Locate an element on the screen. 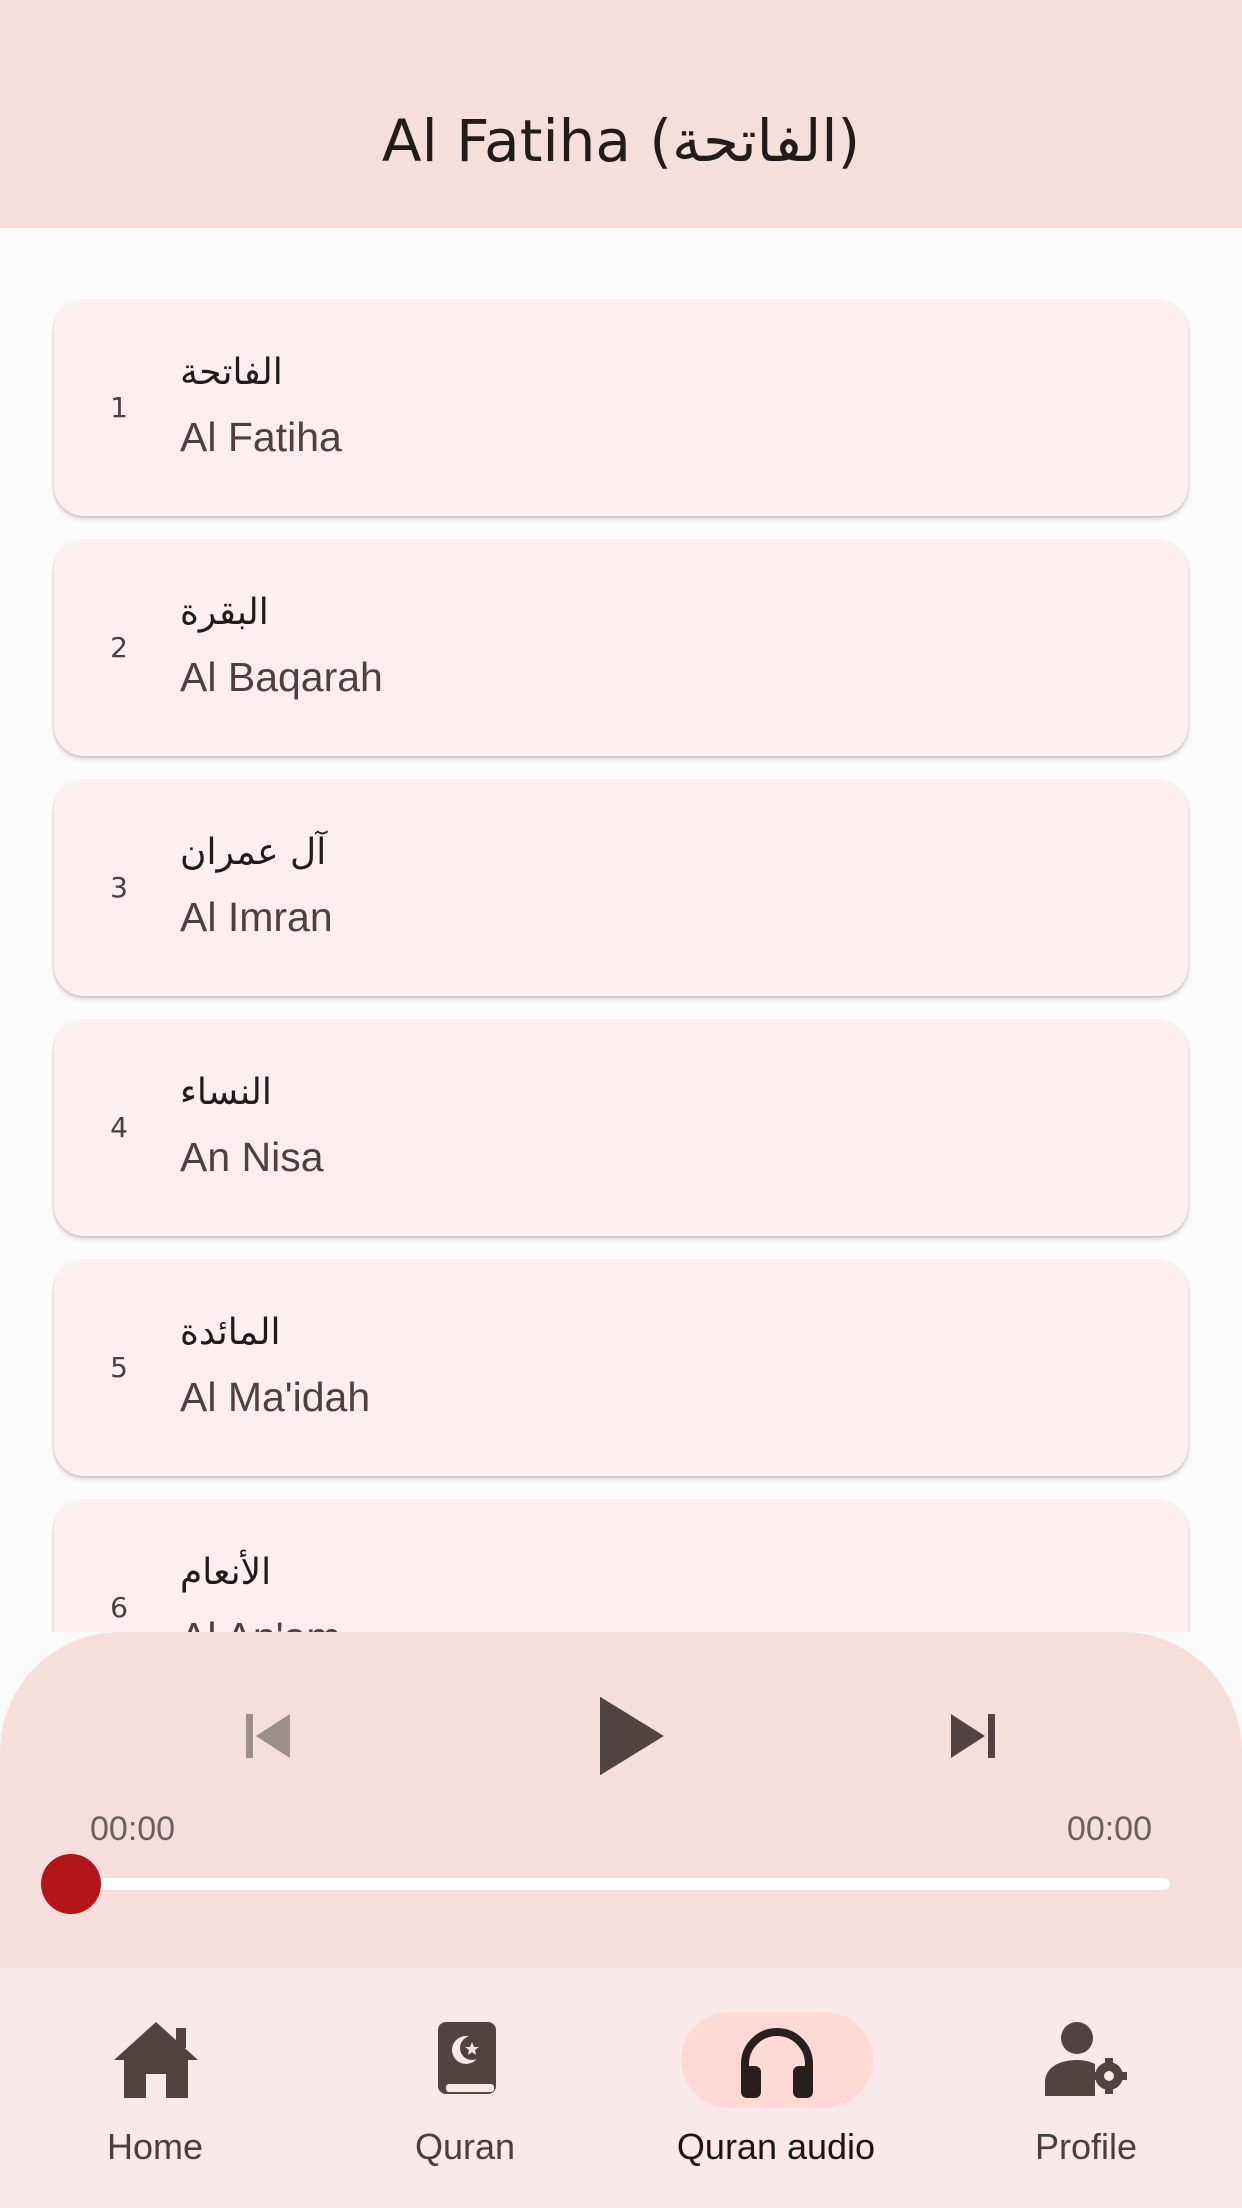 The image size is (1242, 2208). surah-number: 1 is located at coordinates (119, 407).